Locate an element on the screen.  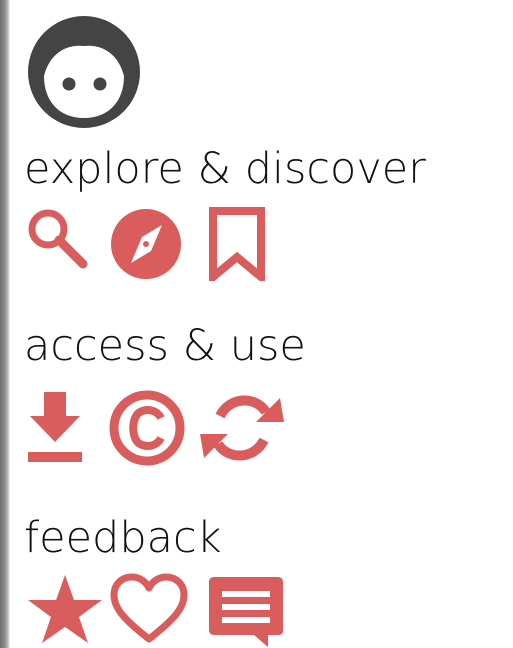
section-title-access-use: access & use is located at coordinates (165, 346).